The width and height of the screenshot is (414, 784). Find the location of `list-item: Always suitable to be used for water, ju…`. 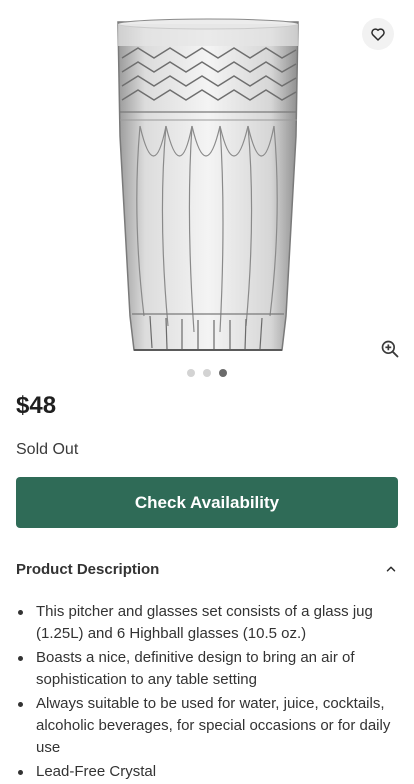

list-item: Always suitable to be used for water, ju… is located at coordinates (207, 726).